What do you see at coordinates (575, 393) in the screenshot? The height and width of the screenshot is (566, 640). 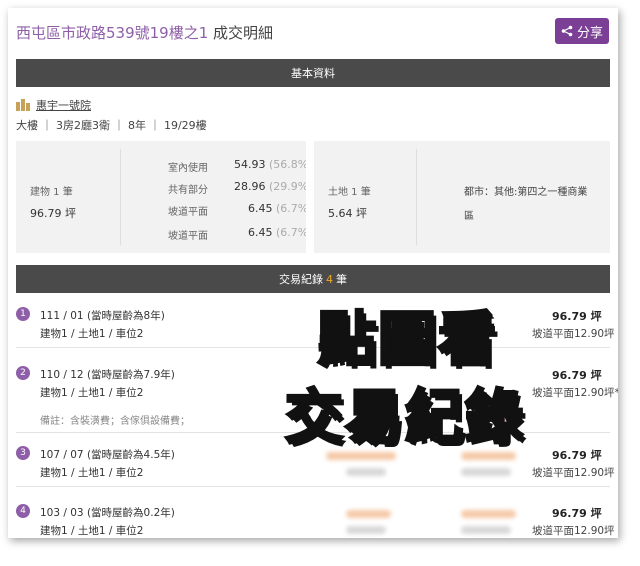 I see `transaction-ramp: 坡道平面12.90坪*` at bounding box center [575, 393].